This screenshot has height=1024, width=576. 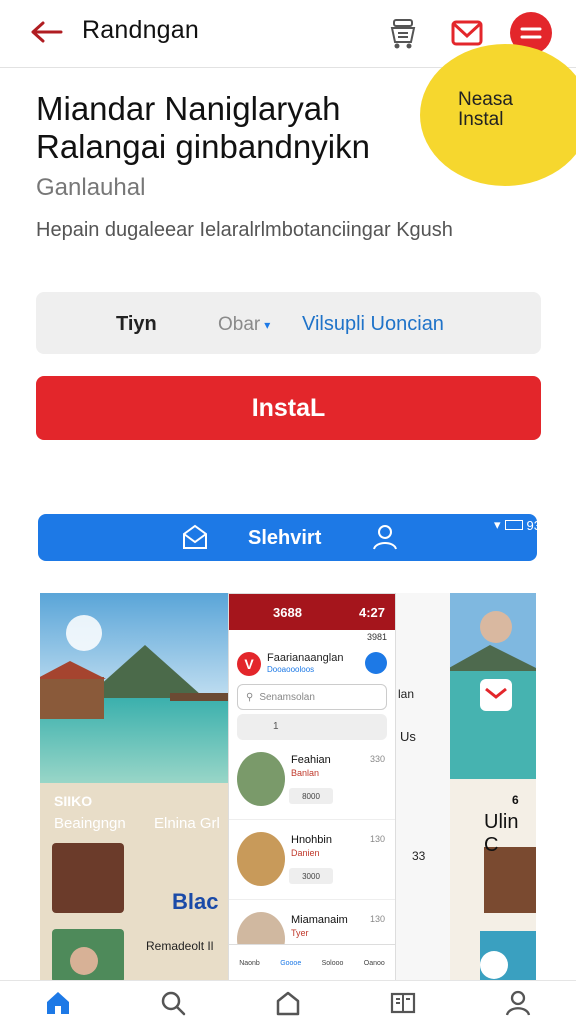 What do you see at coordinates (312, 860) in the screenshot?
I see `list-item: Hnohbin Danien 130 3000` at bounding box center [312, 860].